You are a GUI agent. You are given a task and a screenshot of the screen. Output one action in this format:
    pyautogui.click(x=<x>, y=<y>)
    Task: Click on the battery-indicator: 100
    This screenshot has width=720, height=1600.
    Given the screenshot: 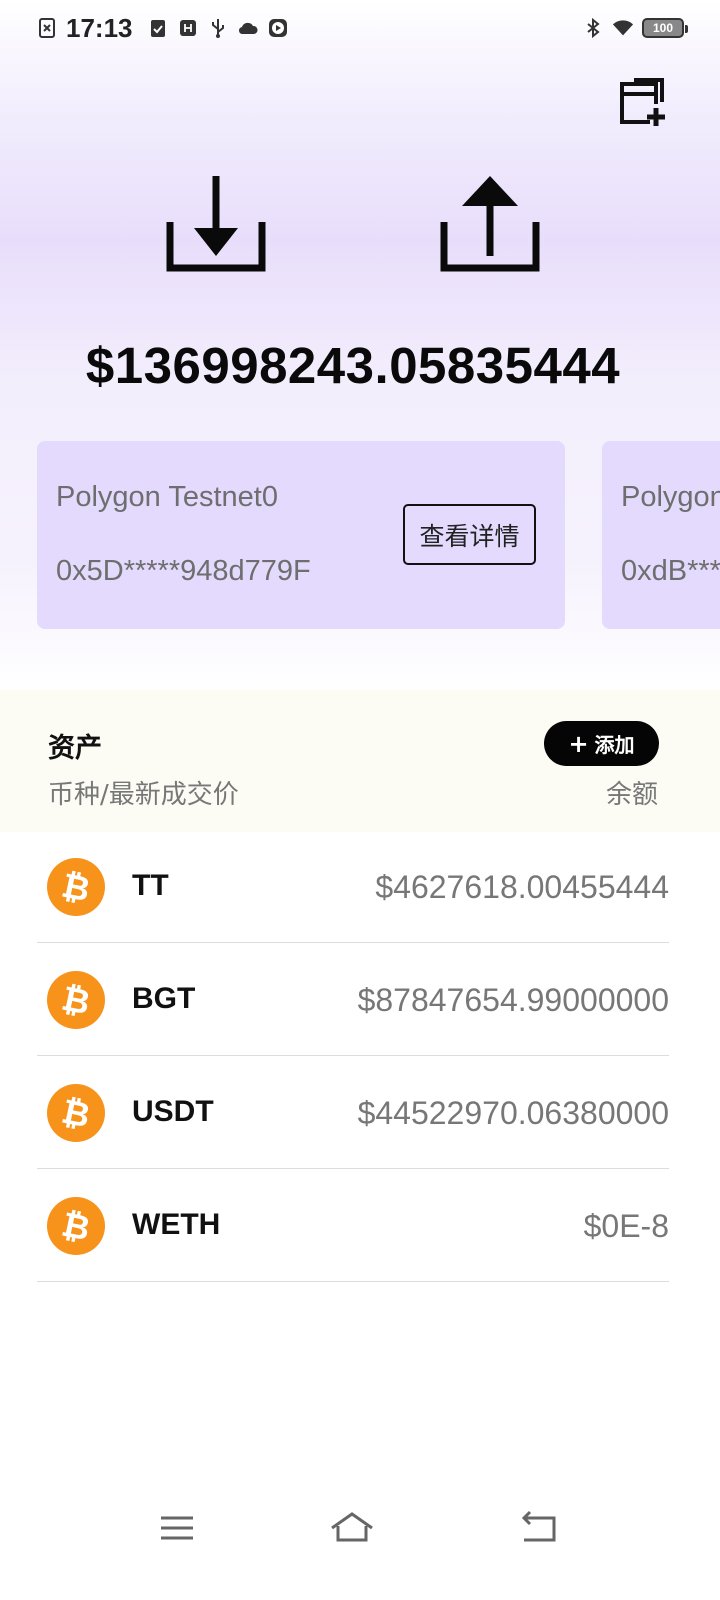 What is the action you would take?
    pyautogui.click(x=665, y=28)
    